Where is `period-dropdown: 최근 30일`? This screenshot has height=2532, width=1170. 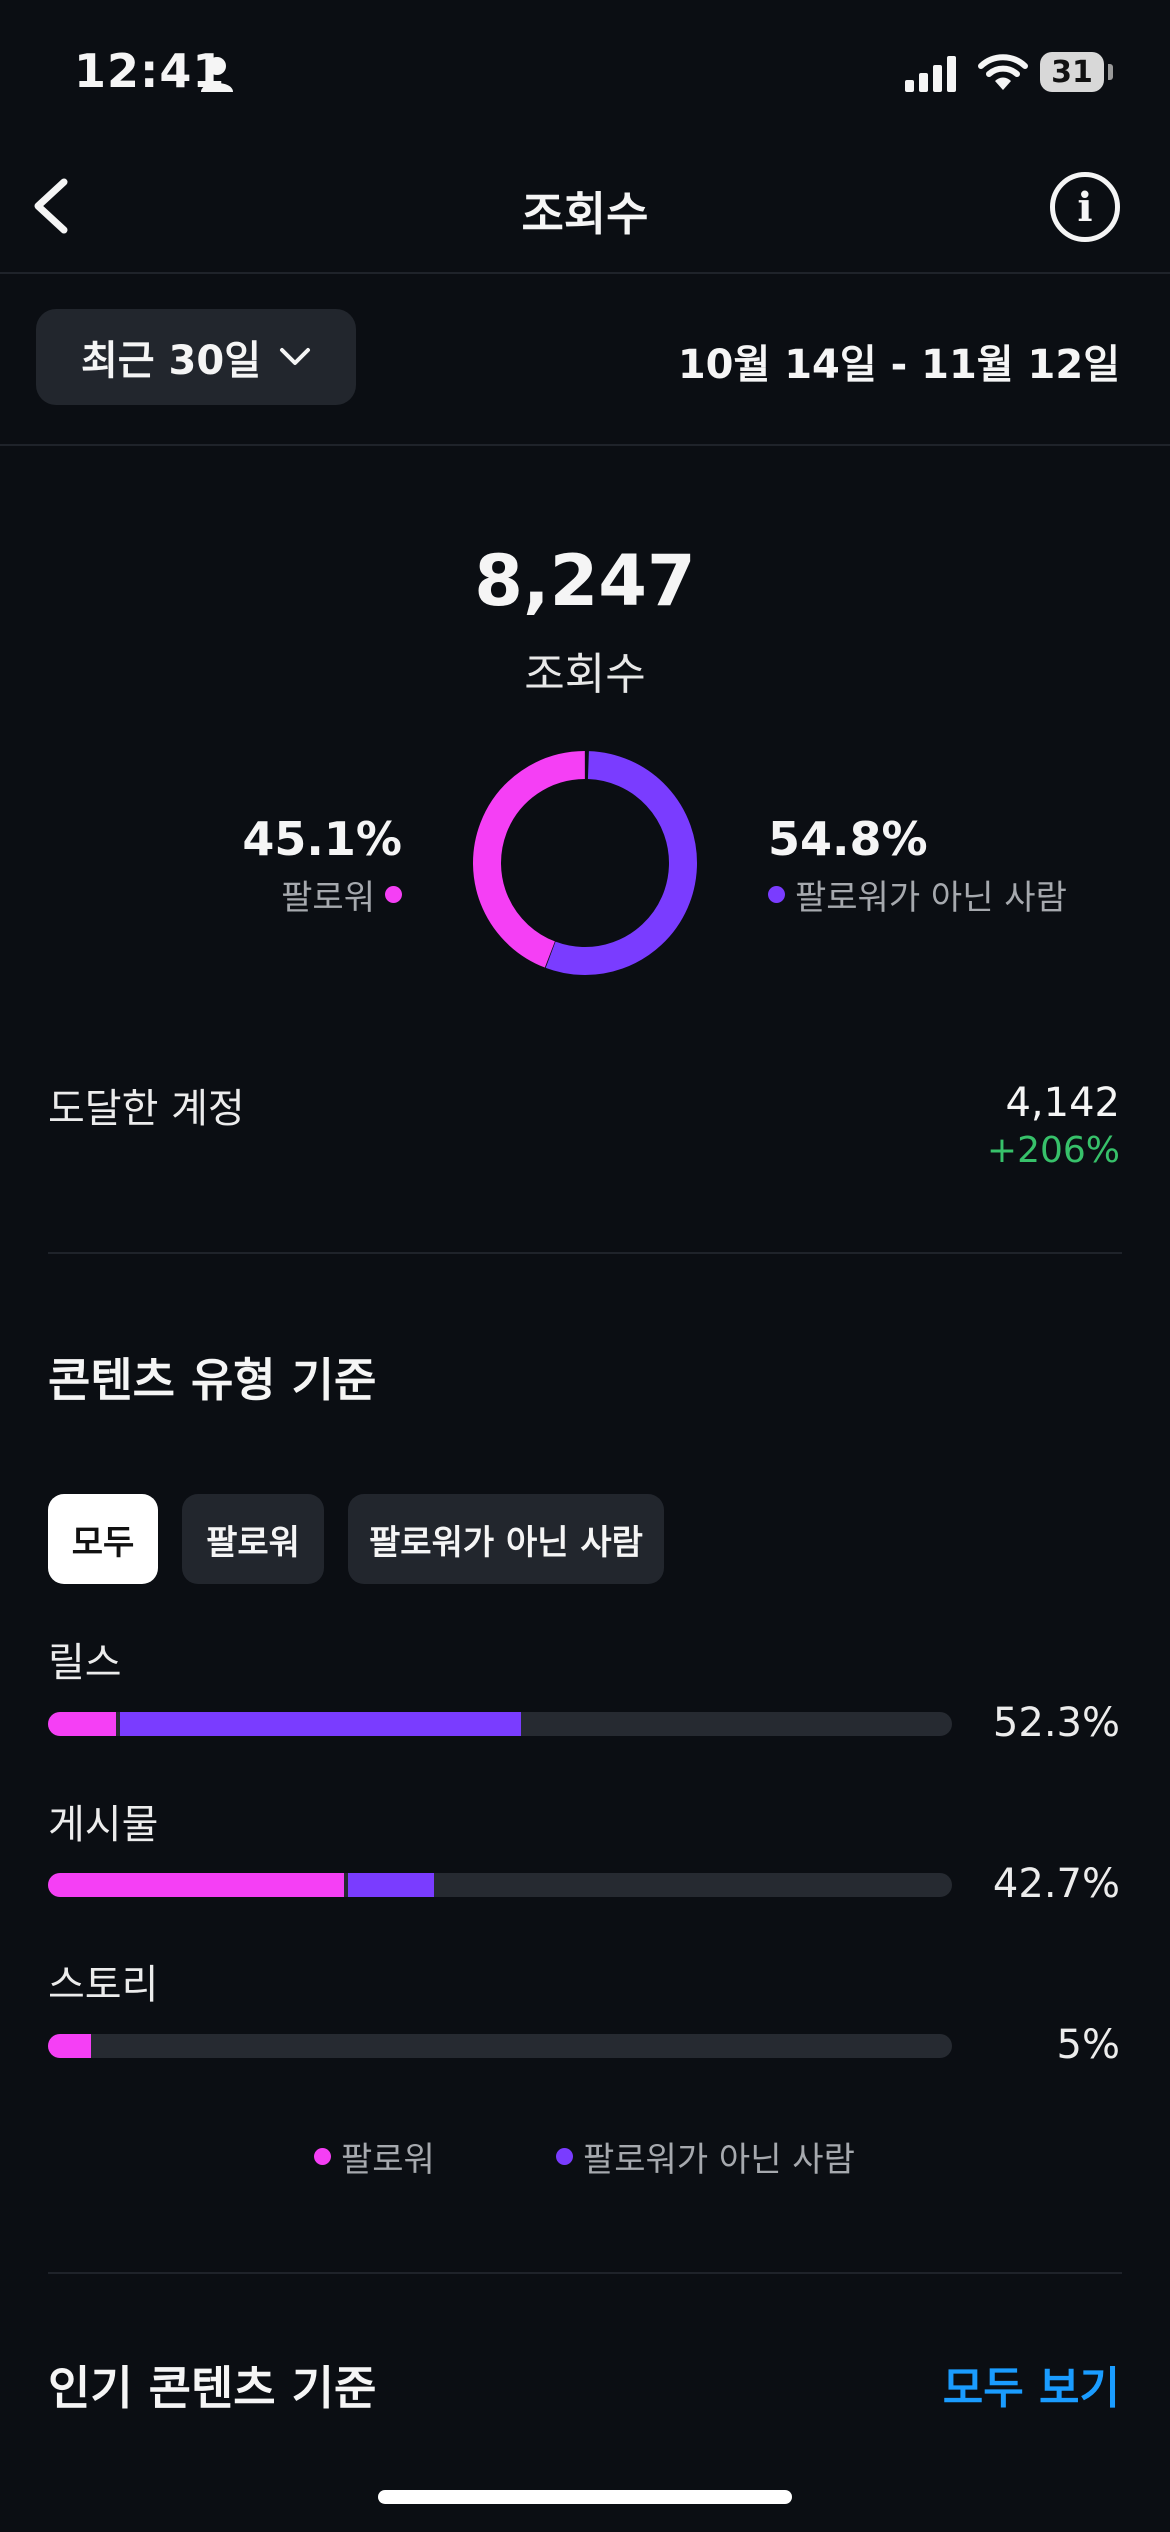
period-dropdown: 최근 30일 is located at coordinates (196, 357).